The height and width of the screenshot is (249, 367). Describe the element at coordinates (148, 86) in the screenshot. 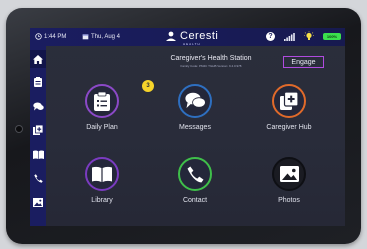

I see `notification-badge: 3` at that location.